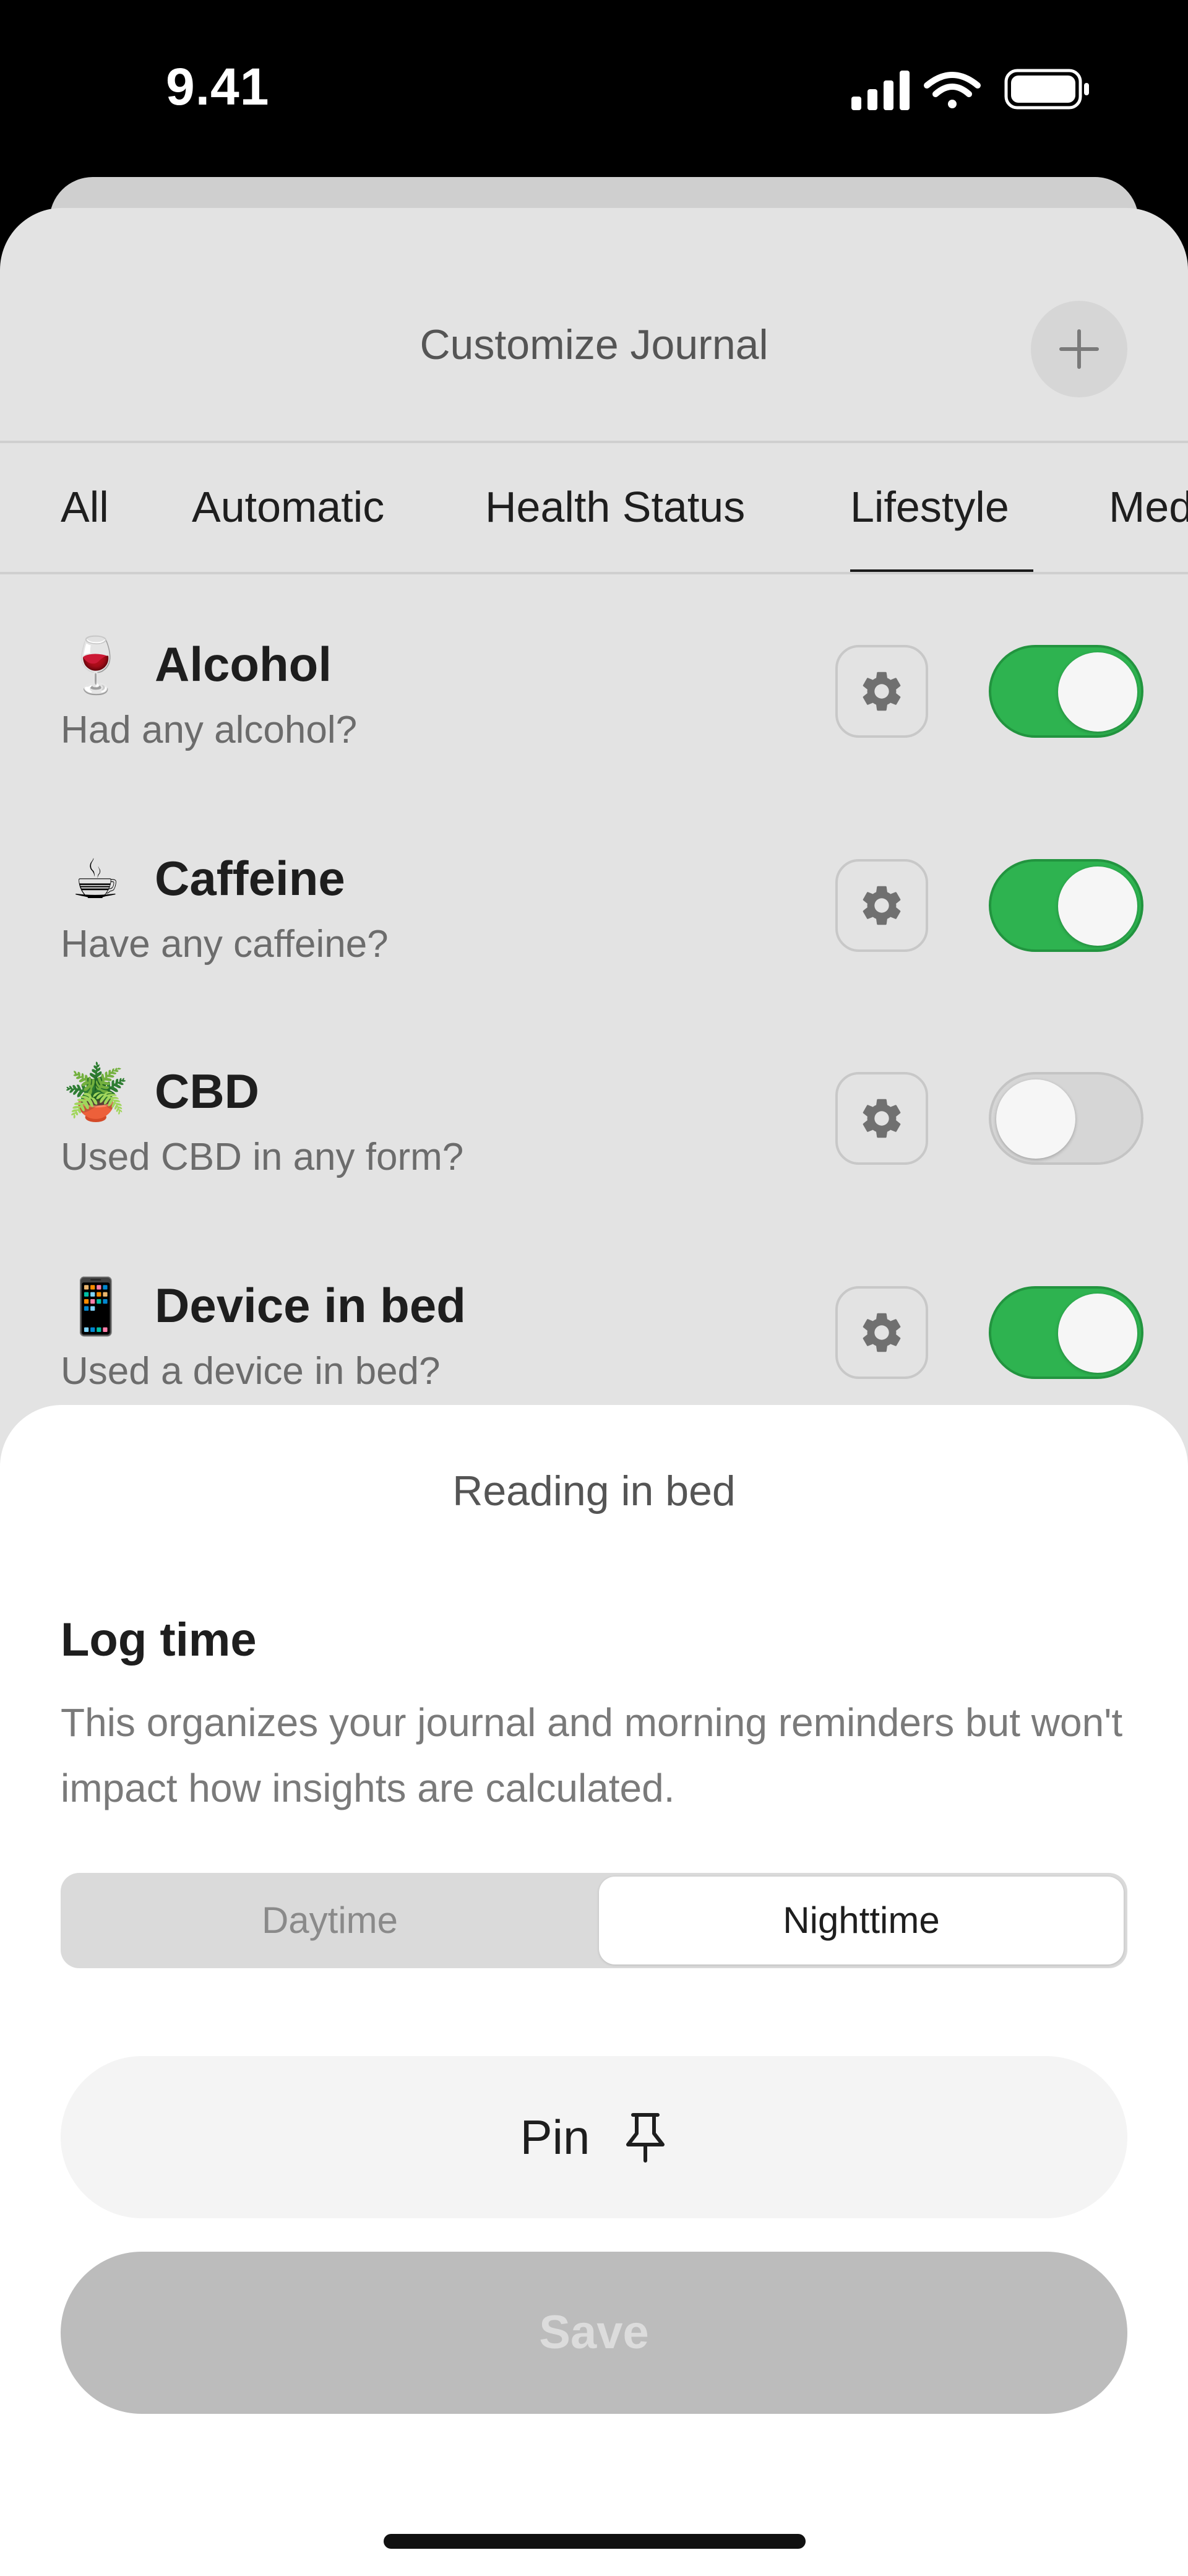 The width and height of the screenshot is (1188, 2576). I want to click on pushpin-icon, so click(646, 2138).